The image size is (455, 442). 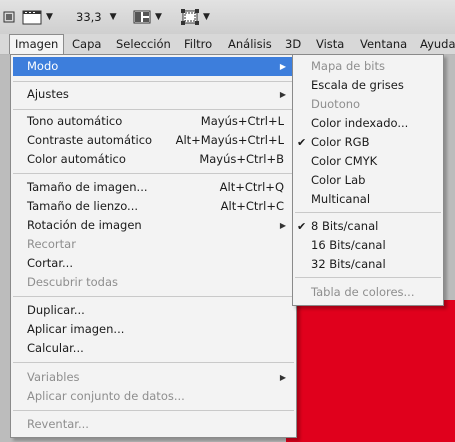 I want to click on submenu-item-escala-grises: Escala de grises, so click(x=368, y=85).